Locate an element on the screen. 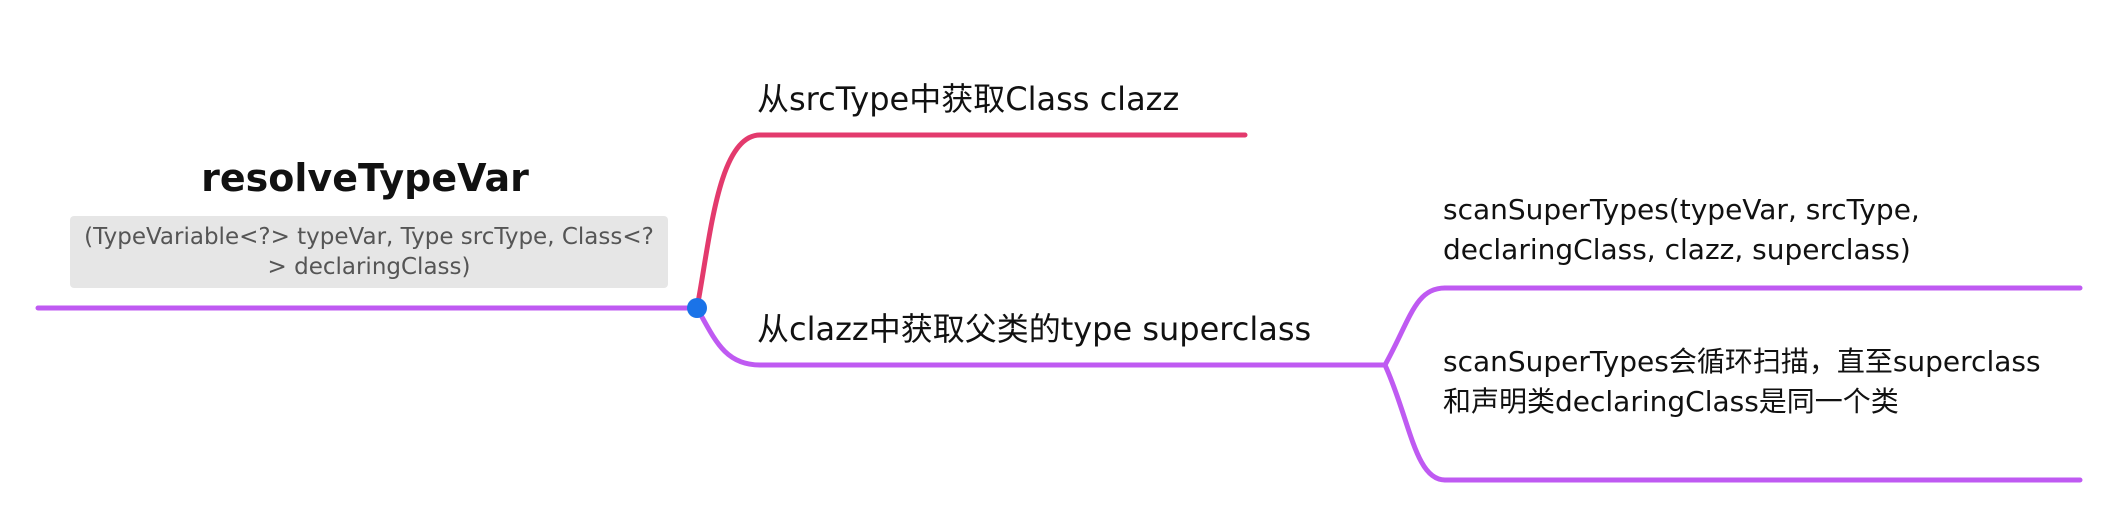 The image size is (2116, 520). leaf-2-connector is located at coordinates (1414, 423).